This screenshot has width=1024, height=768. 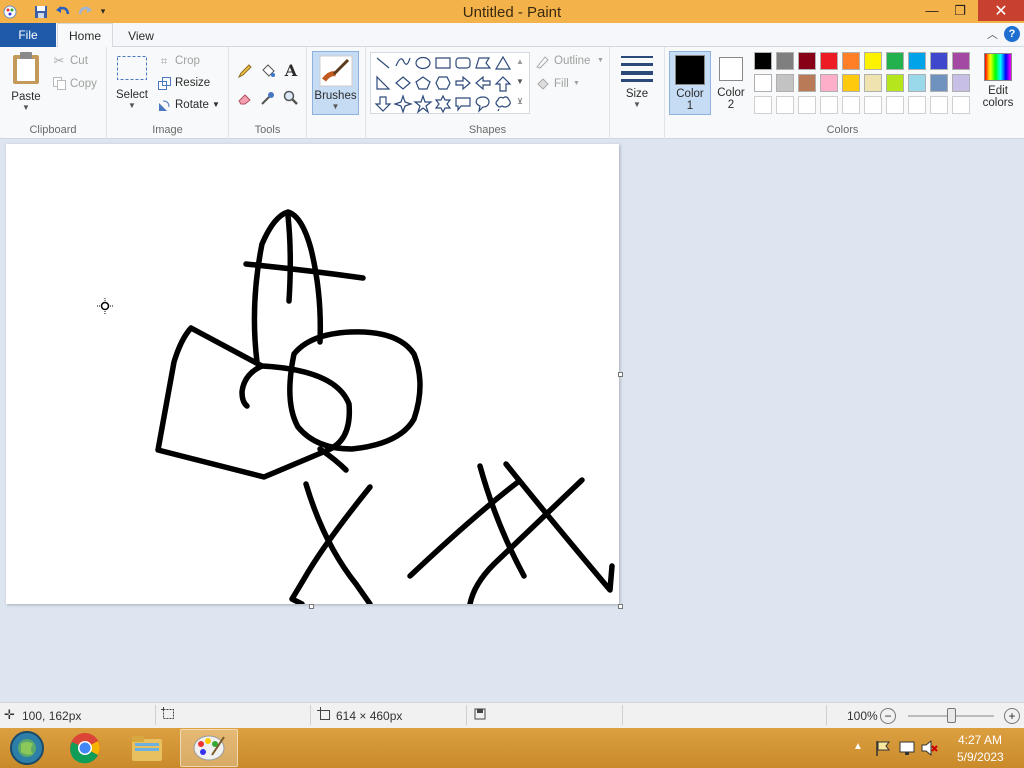 What do you see at coordinates (443, 63) in the screenshot?
I see `rectangle-shape` at bounding box center [443, 63].